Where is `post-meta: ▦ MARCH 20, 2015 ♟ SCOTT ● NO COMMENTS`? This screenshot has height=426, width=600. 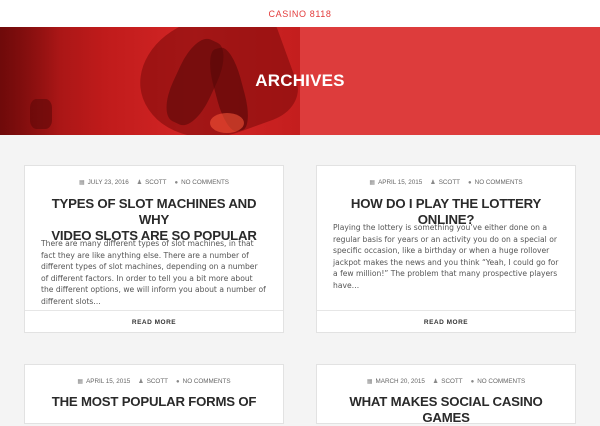
post-meta: ▦ MARCH 20, 2015 ♟ SCOTT ● NO COMMENTS is located at coordinates (446, 381).